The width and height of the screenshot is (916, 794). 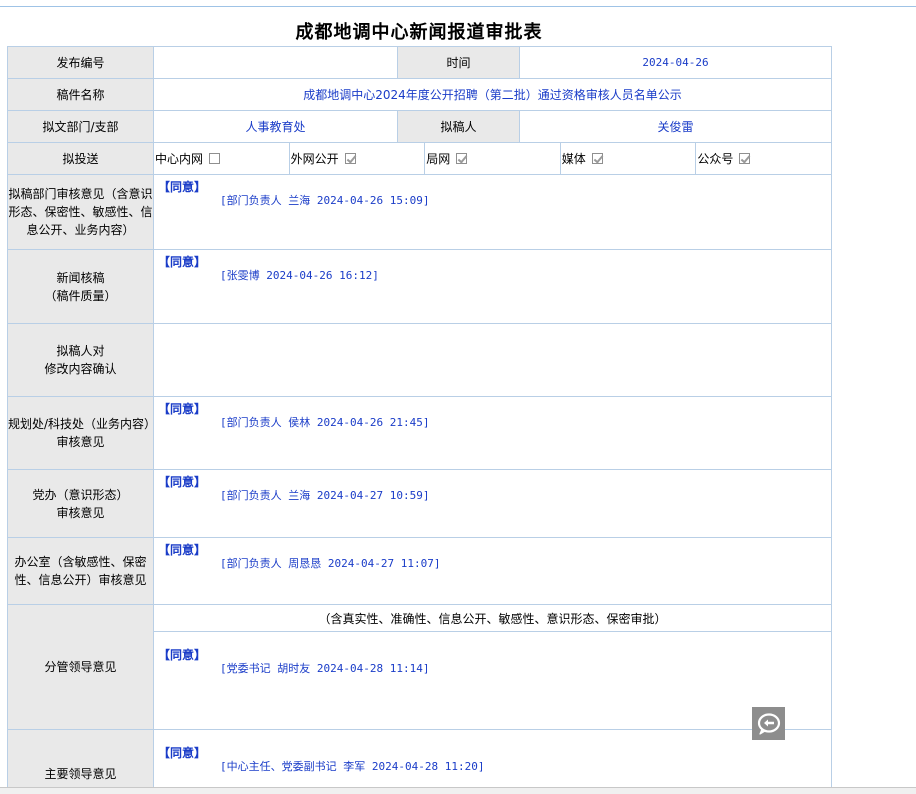 I want to click on label-party-review: 党办（意识形态） 审核意见, so click(x=80, y=503).